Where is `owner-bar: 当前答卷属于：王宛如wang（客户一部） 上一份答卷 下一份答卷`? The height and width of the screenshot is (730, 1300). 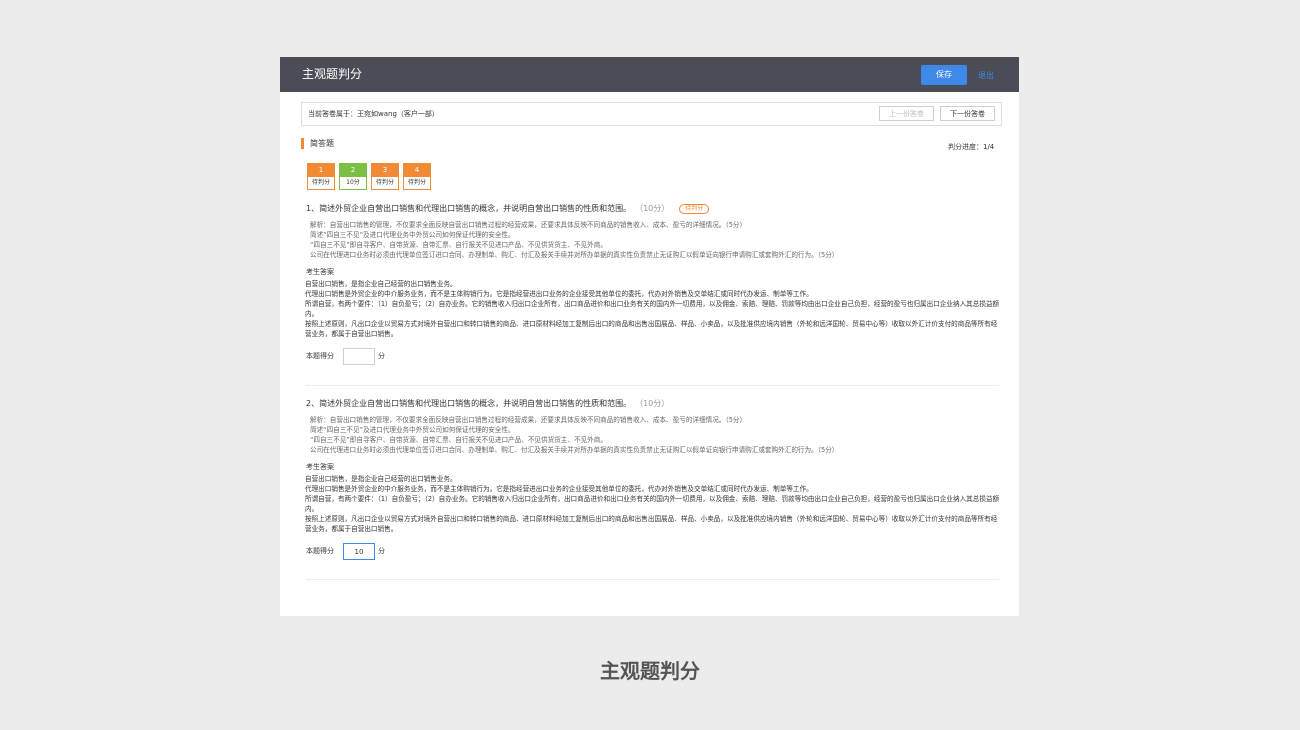
owner-bar: 当前答卷属于：王宛如wang（客户一部） 上一份答卷 下一份答卷 is located at coordinates (651, 114).